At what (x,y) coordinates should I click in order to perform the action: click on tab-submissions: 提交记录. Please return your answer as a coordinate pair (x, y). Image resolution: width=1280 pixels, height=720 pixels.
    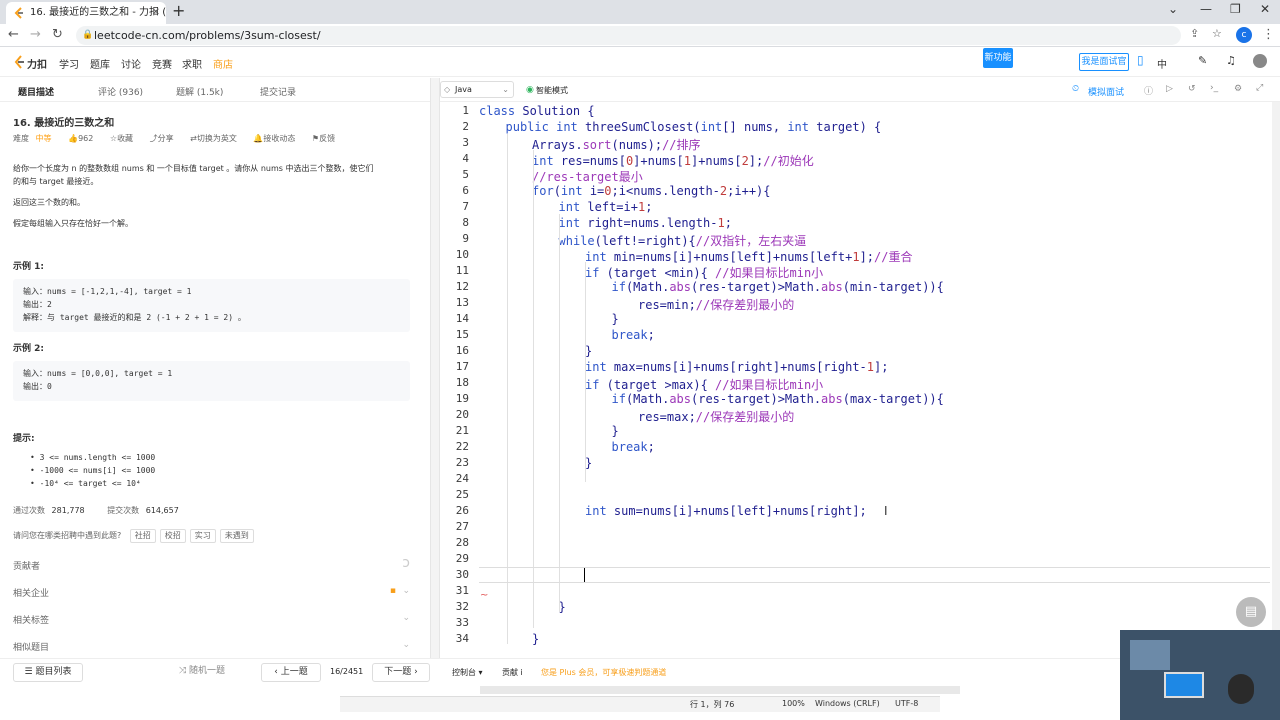
    Looking at the image, I should click on (278, 91).